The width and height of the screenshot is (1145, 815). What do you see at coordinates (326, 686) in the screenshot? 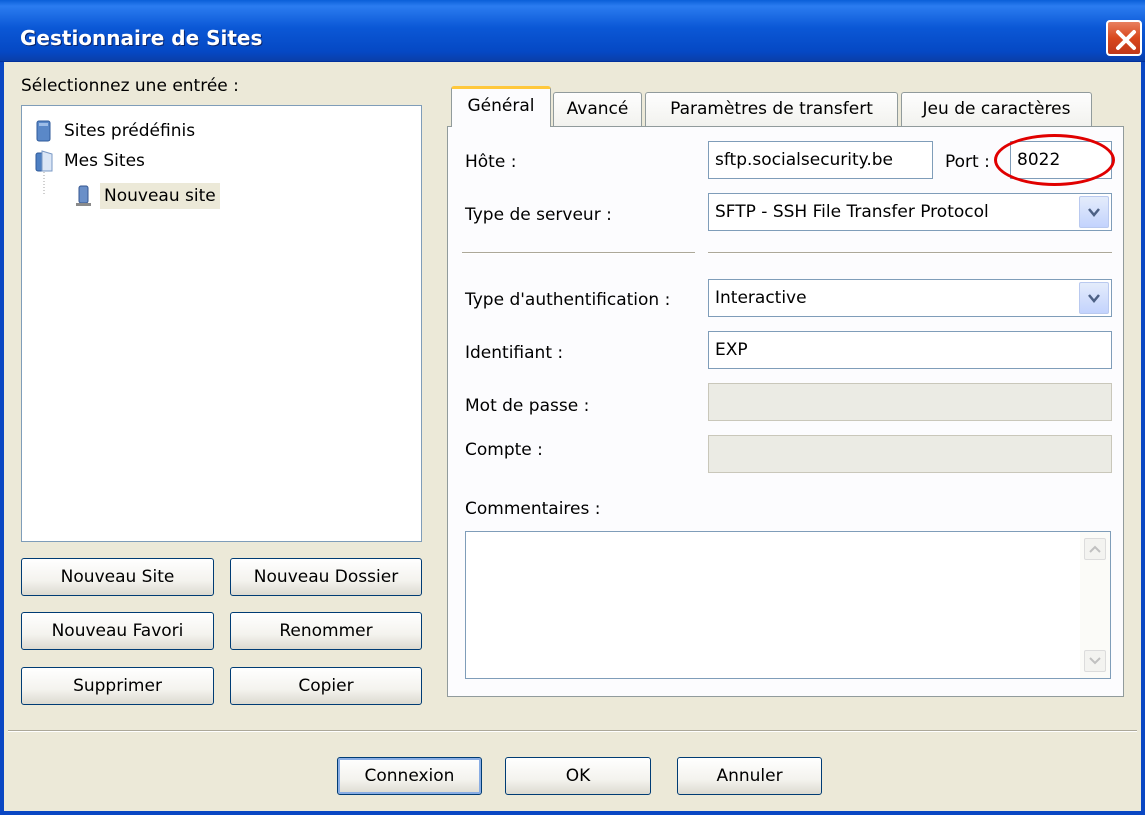
I see `copy-button: Copier` at bounding box center [326, 686].